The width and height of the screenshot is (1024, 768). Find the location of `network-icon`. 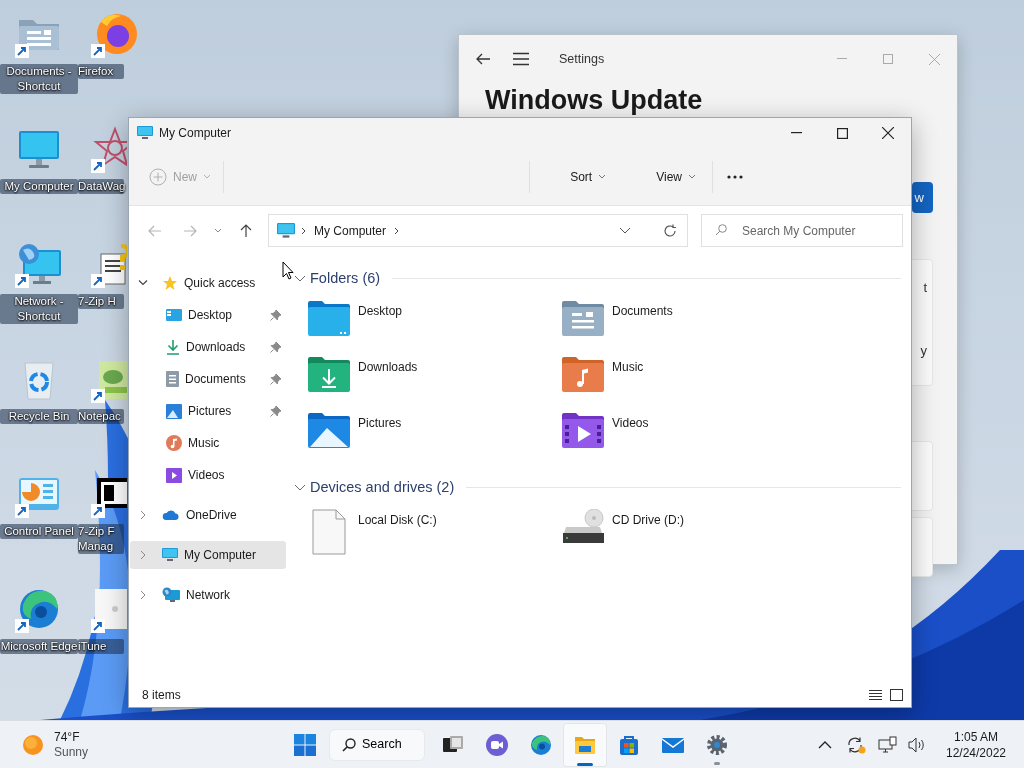

network-icon is located at coordinates (888, 744).